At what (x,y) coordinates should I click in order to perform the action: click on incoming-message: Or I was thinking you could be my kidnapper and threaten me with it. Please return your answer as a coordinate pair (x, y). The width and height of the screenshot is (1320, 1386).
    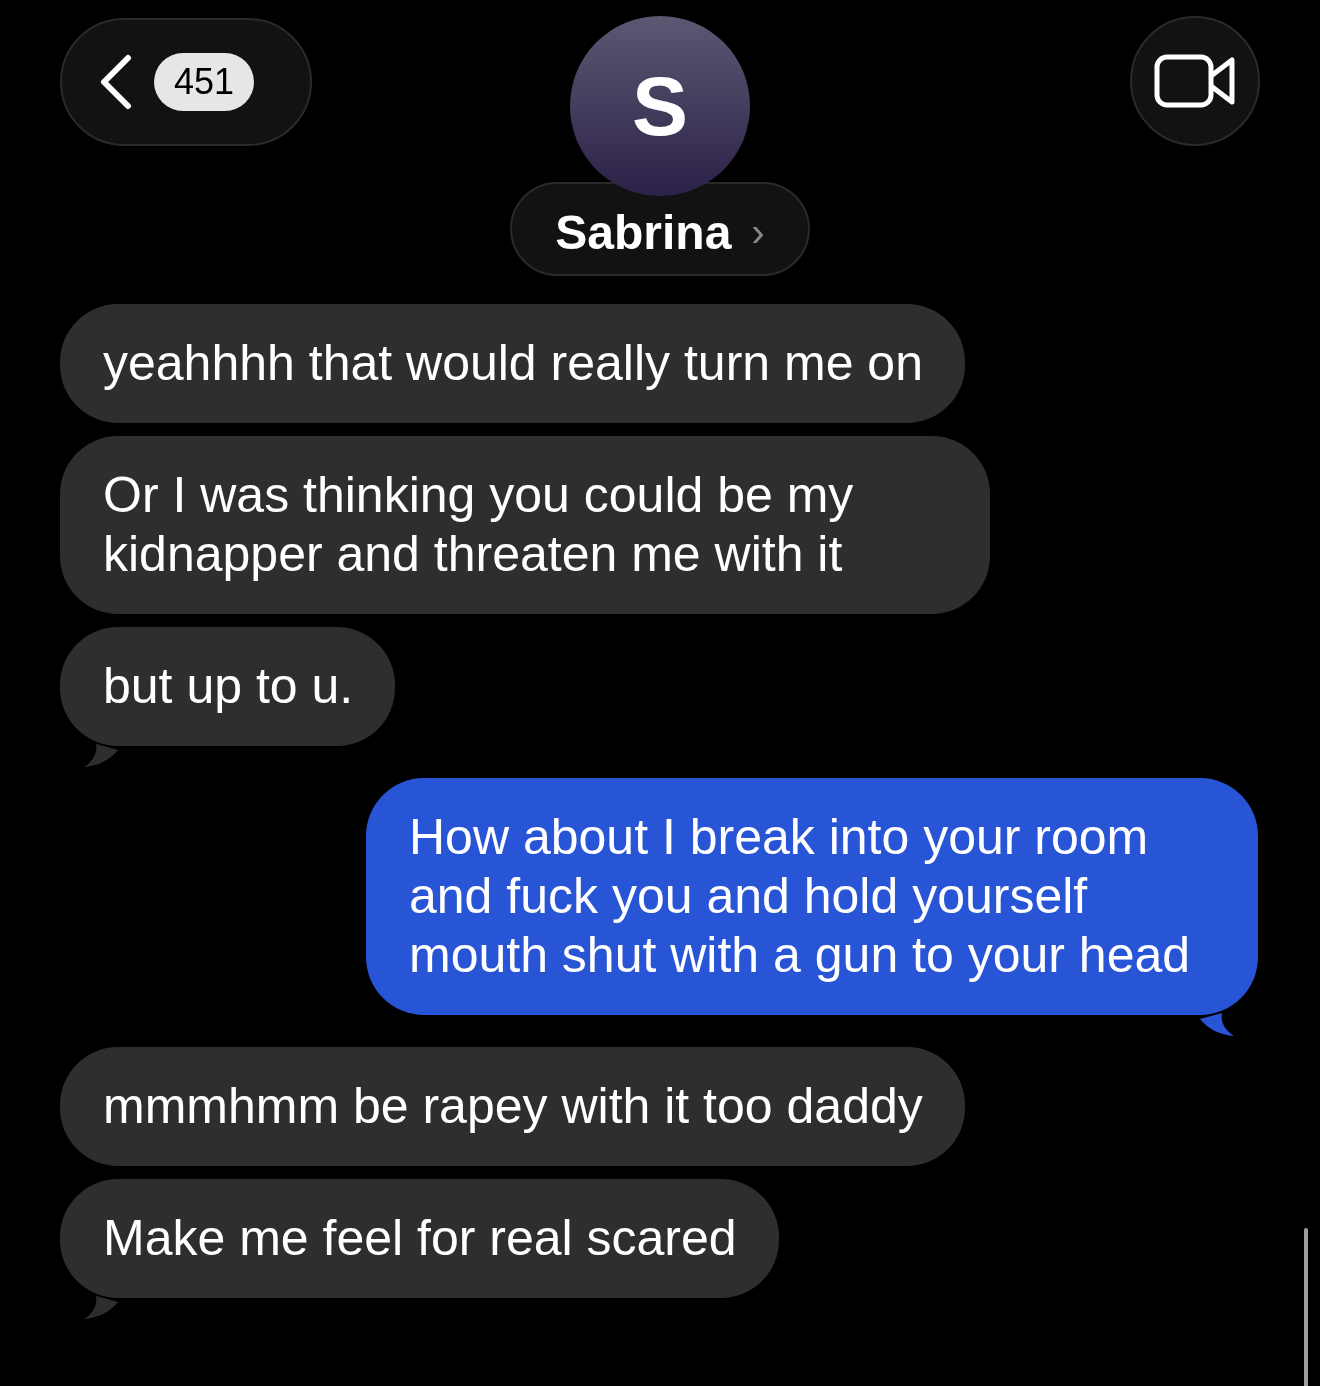
    Looking at the image, I should click on (525, 525).